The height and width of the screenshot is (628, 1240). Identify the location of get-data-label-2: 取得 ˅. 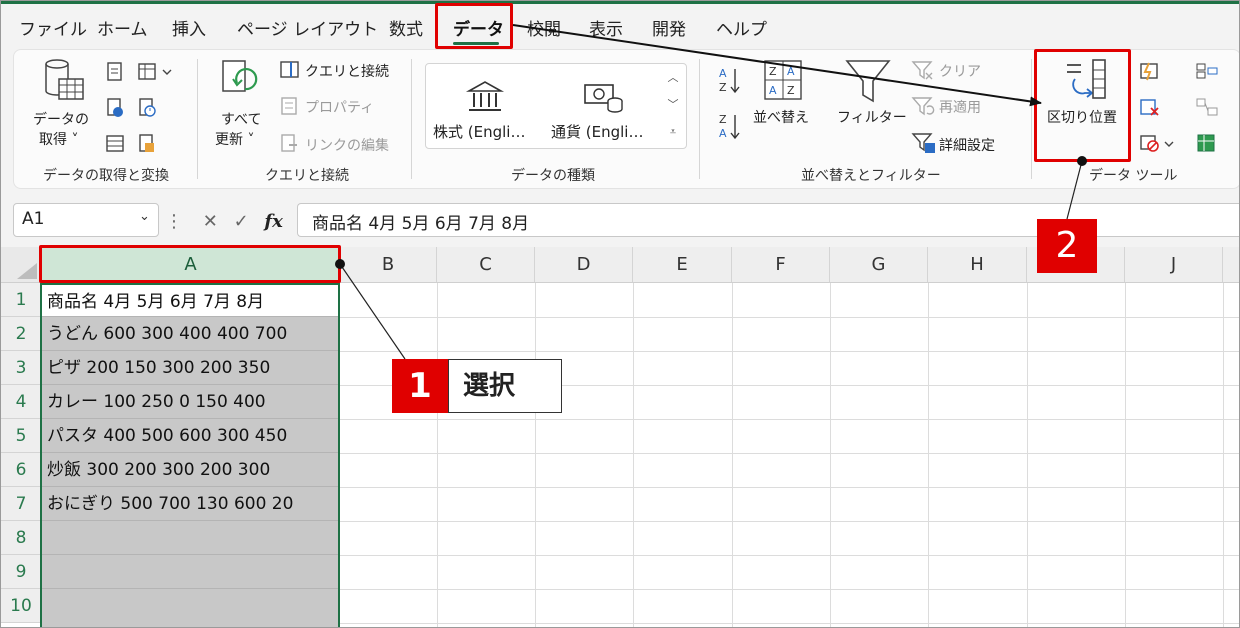
(58, 139).